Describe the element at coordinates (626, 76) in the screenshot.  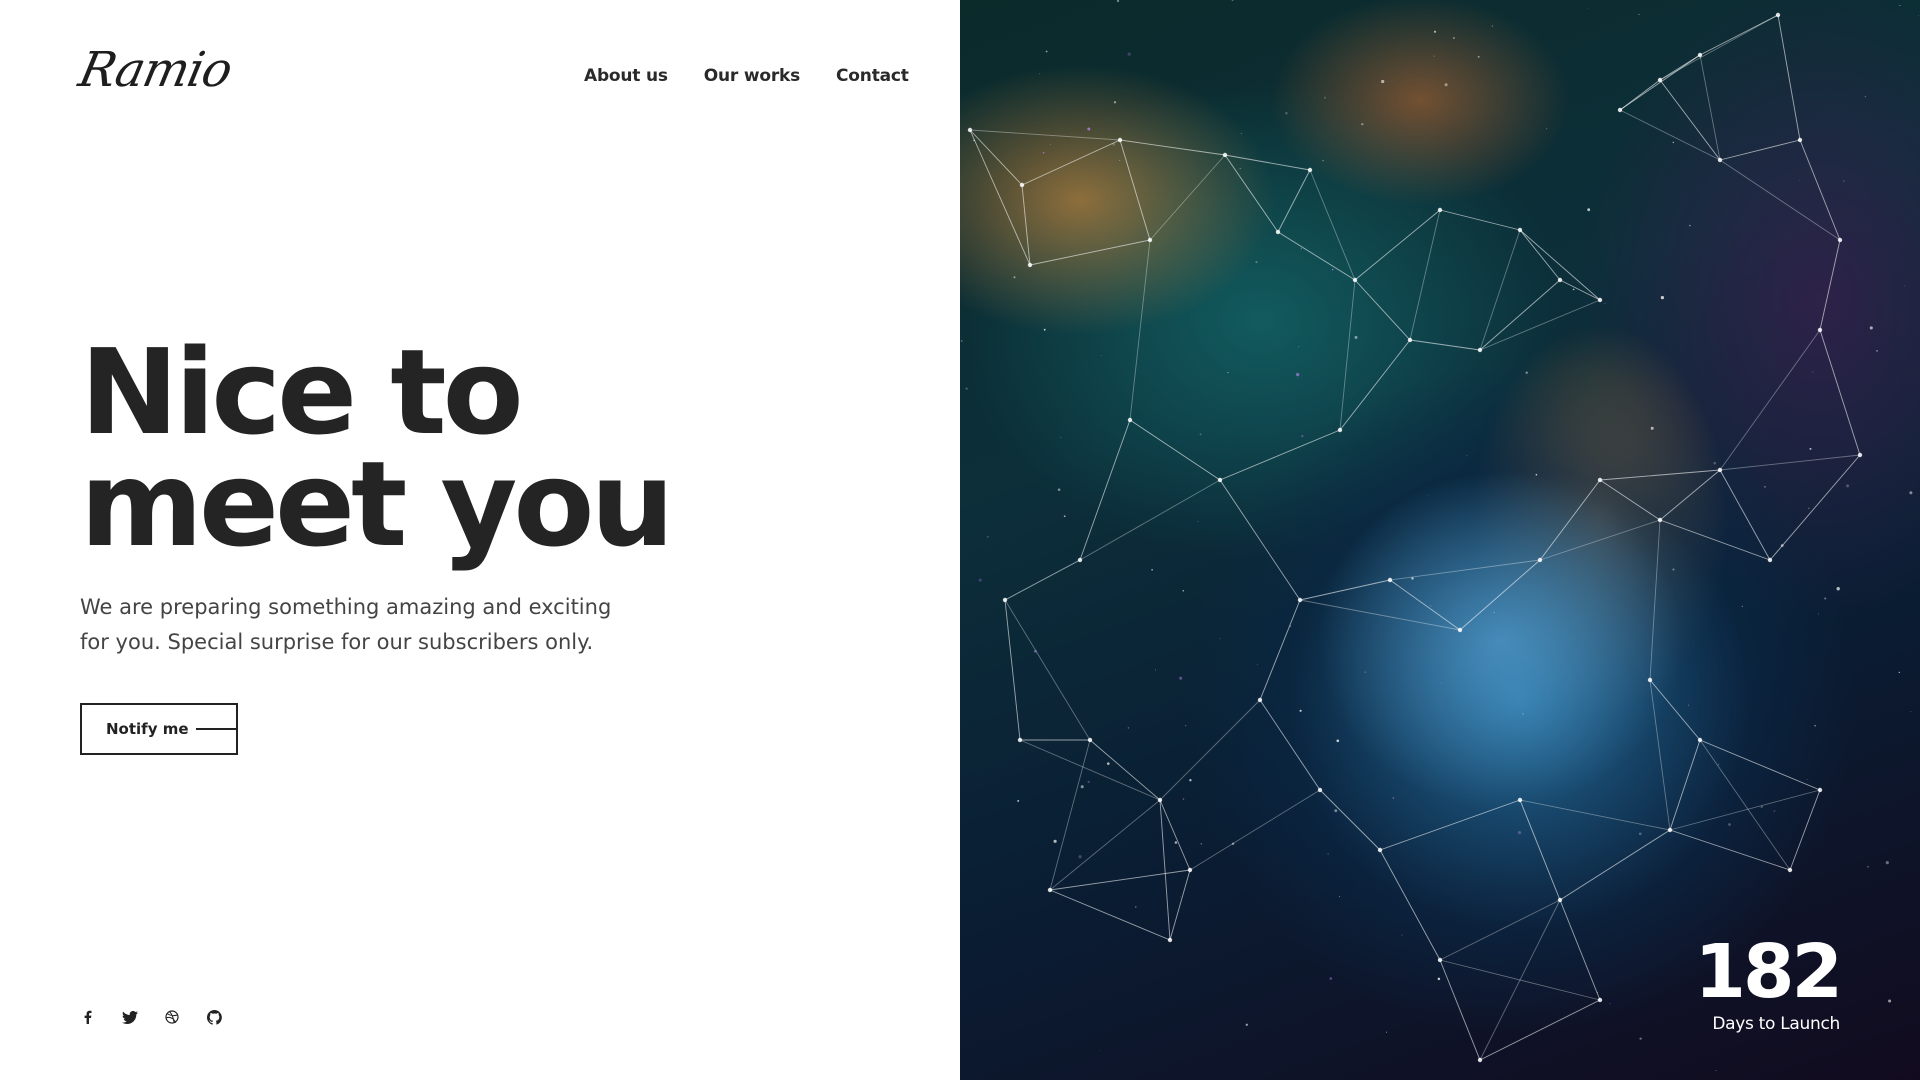
I see `nav-about-us: About us` at that location.